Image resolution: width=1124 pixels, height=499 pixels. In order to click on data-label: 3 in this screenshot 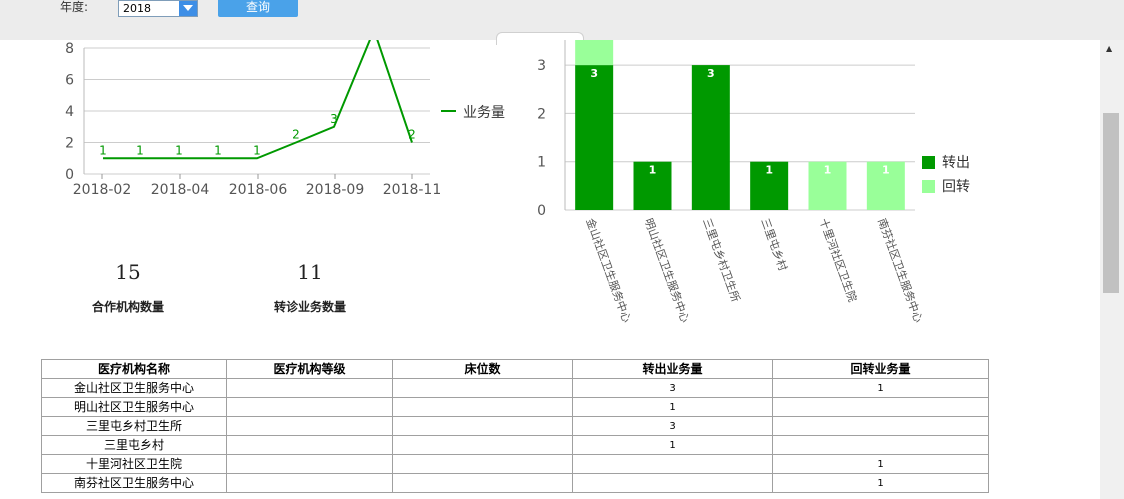, I will do `click(334, 119)`.